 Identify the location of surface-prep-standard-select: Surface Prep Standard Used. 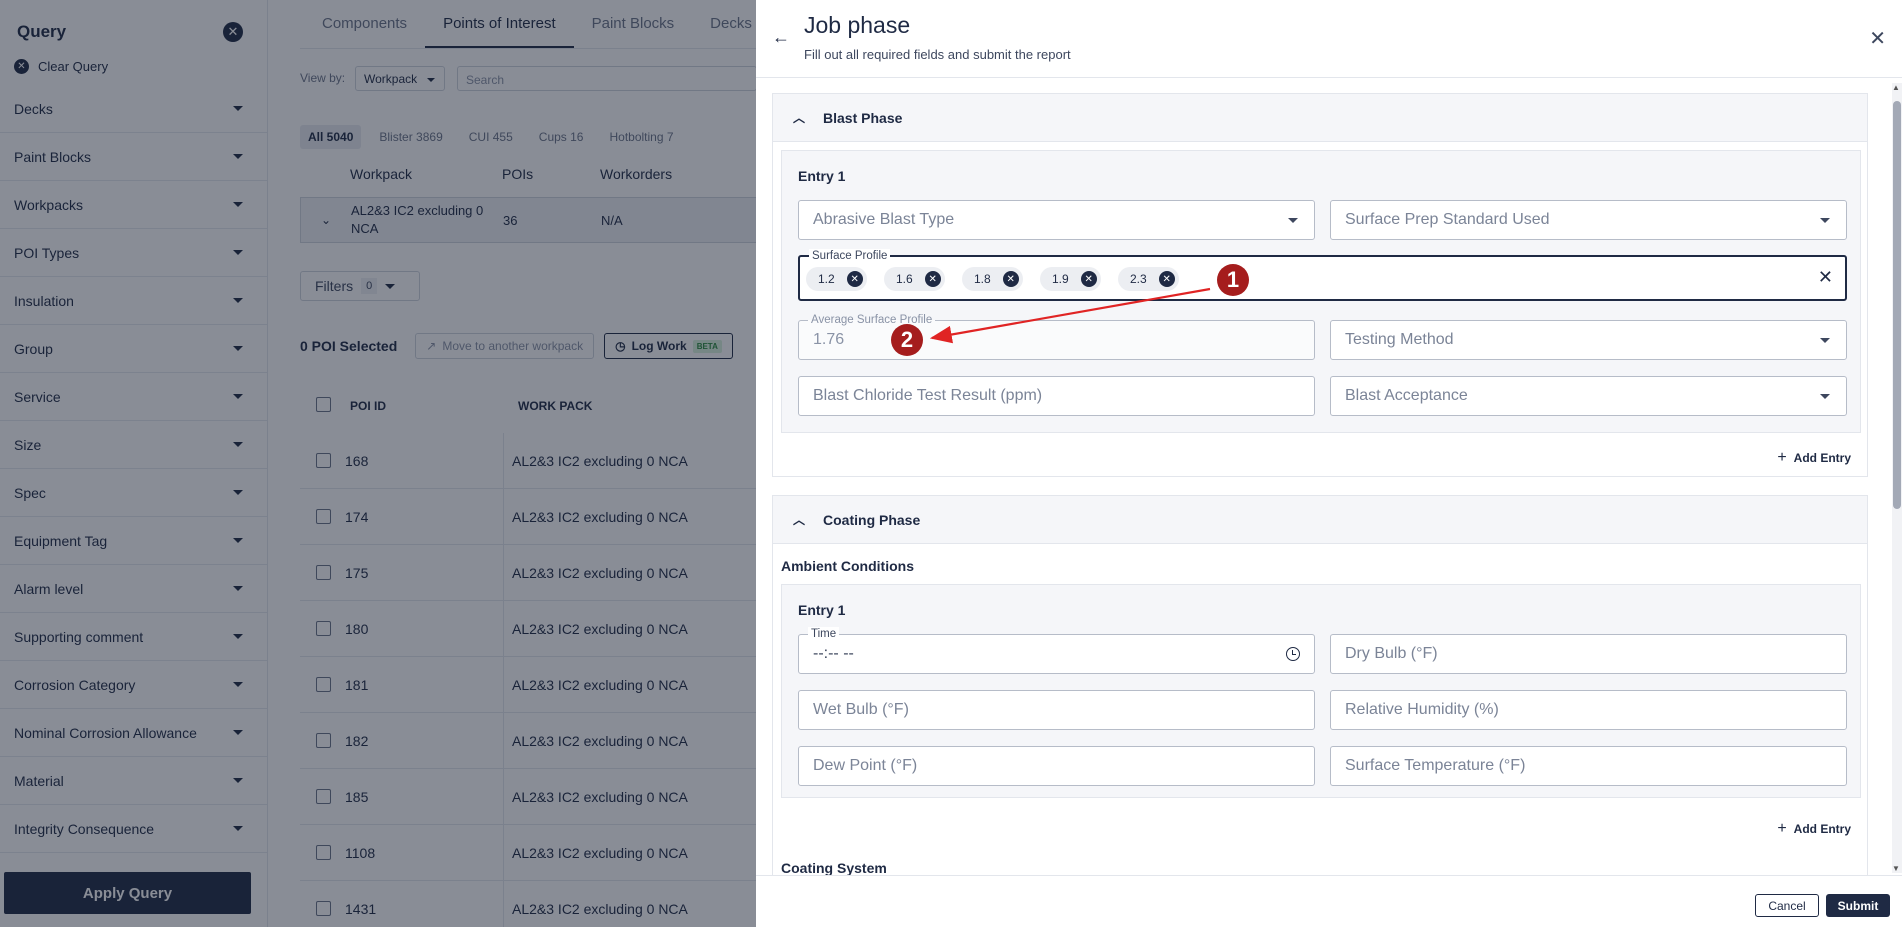
(1588, 220).